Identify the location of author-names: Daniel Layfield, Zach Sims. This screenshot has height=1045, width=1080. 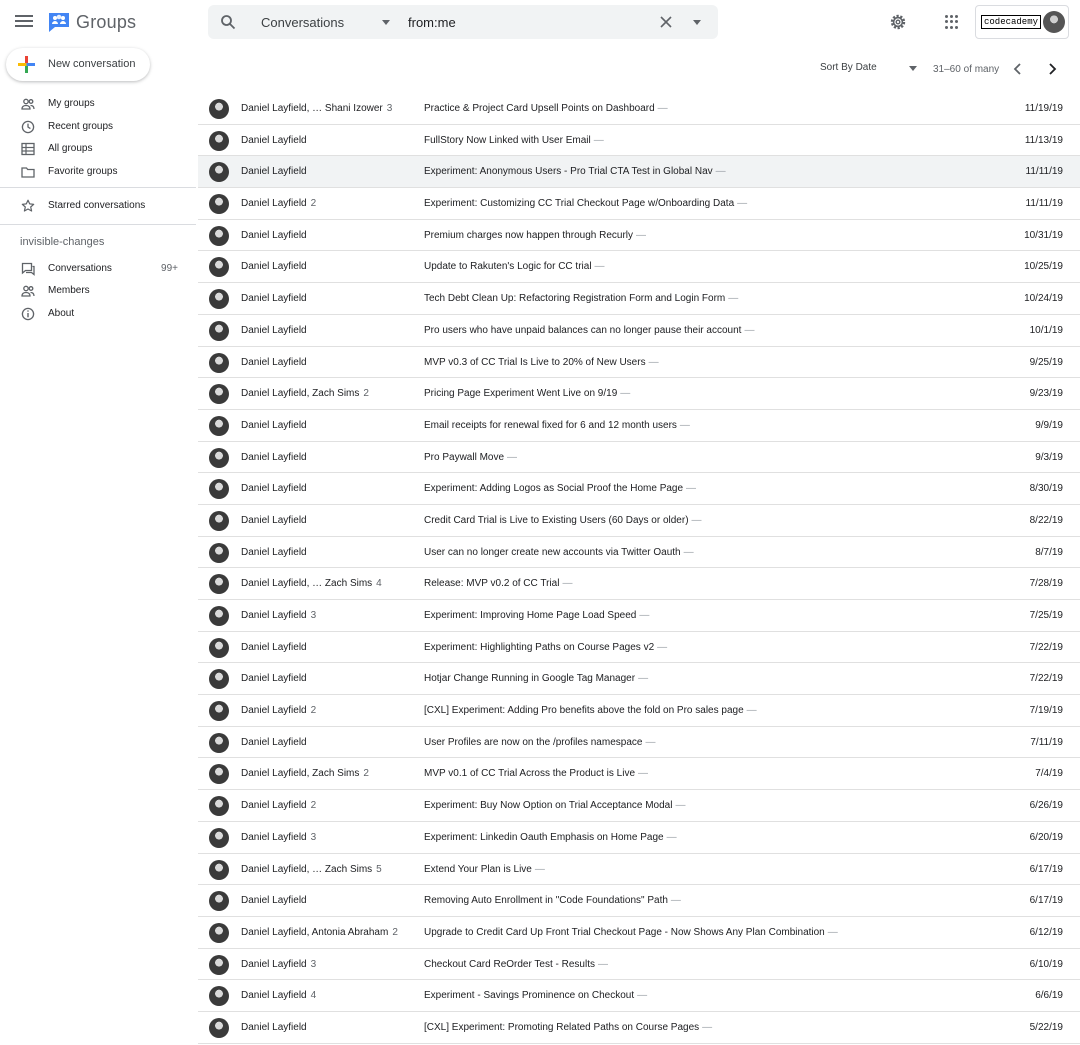
(300, 394).